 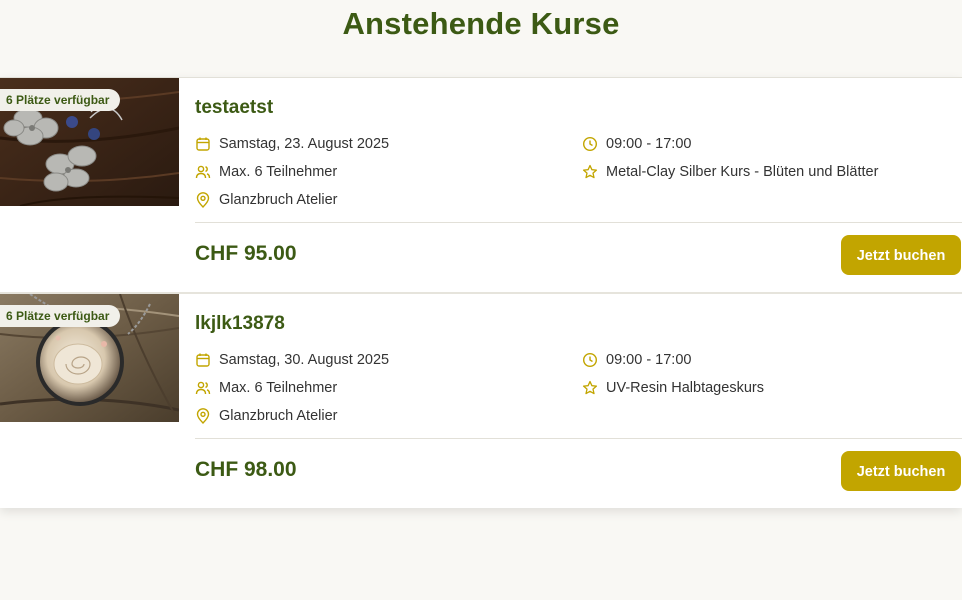 What do you see at coordinates (234, 108) in the screenshot?
I see `course-title: testaetst` at bounding box center [234, 108].